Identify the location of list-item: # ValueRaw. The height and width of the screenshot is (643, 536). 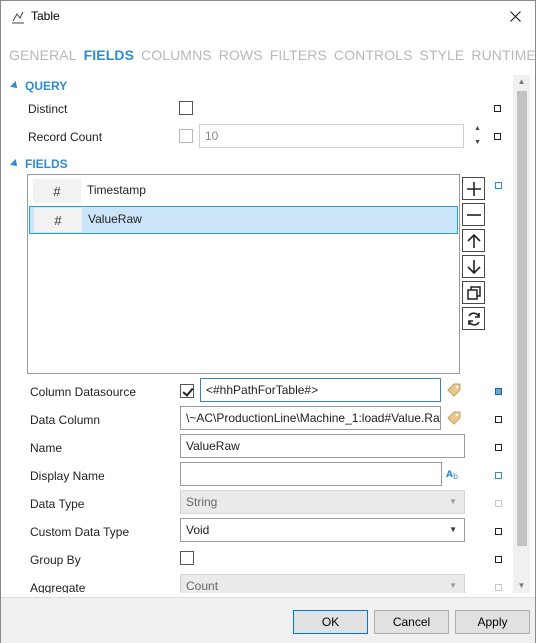
(243, 220).